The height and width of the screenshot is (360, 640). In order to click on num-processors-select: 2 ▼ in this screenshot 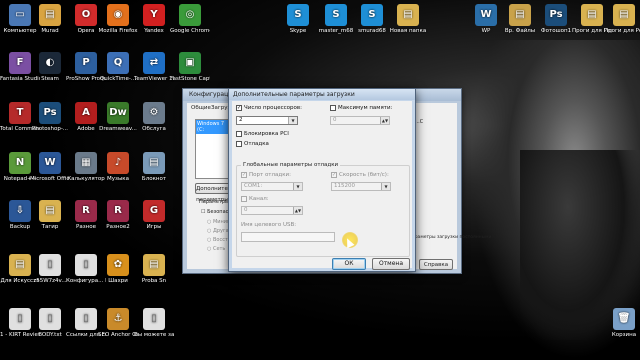, I will do `click(267, 120)`.